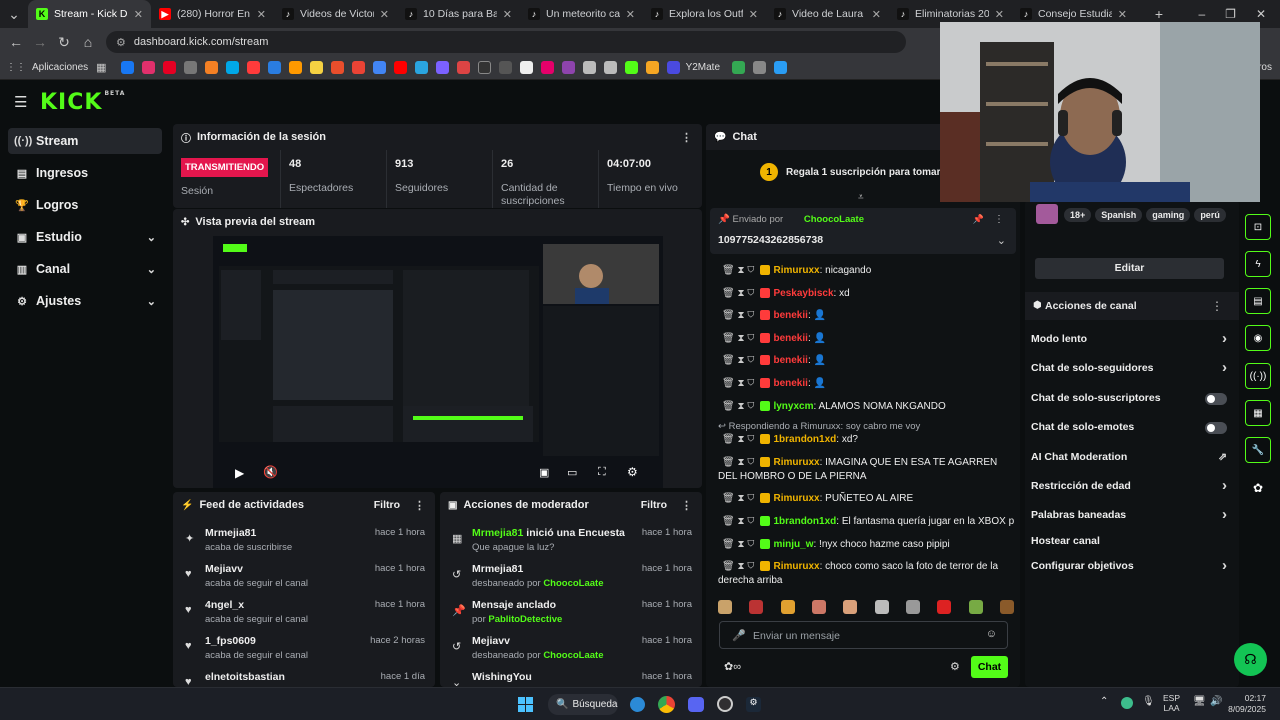 The height and width of the screenshot is (720, 1280). What do you see at coordinates (1047, 214) in the screenshot?
I see `channel-avatar` at bounding box center [1047, 214].